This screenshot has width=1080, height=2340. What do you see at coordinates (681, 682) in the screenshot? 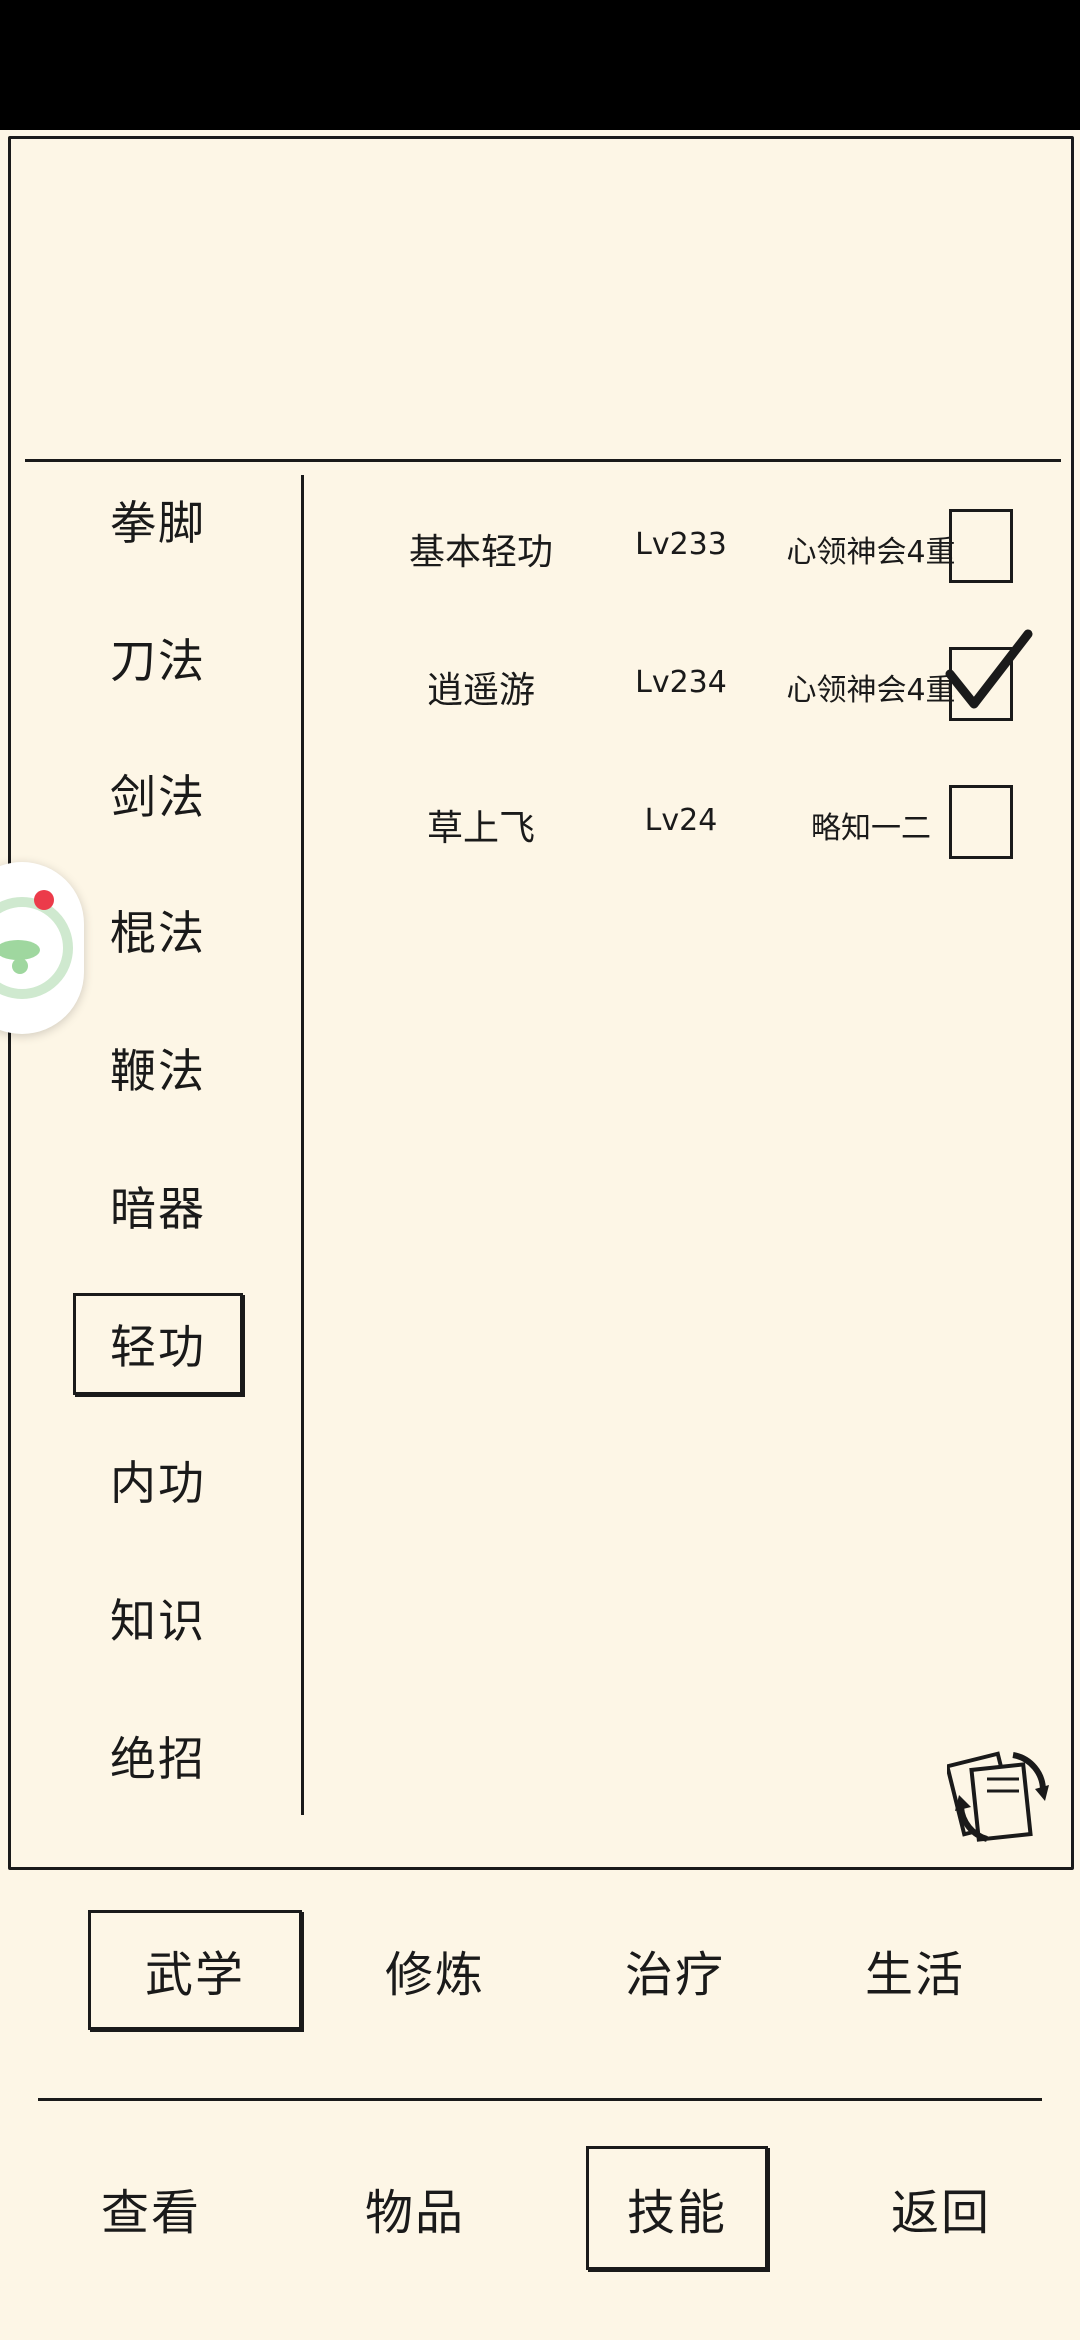
I see `skill-level: Lv234` at bounding box center [681, 682].